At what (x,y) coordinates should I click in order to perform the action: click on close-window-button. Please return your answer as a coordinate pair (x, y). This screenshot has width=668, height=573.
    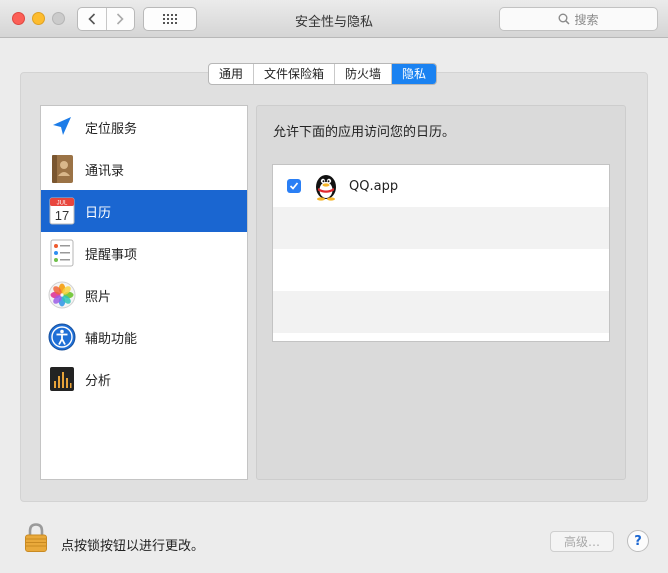
    Looking at the image, I should click on (18, 18).